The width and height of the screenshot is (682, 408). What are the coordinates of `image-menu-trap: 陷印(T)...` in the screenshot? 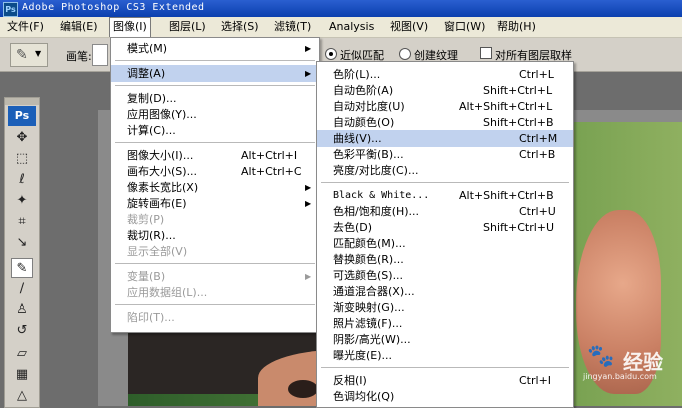 It's located at (151, 317).